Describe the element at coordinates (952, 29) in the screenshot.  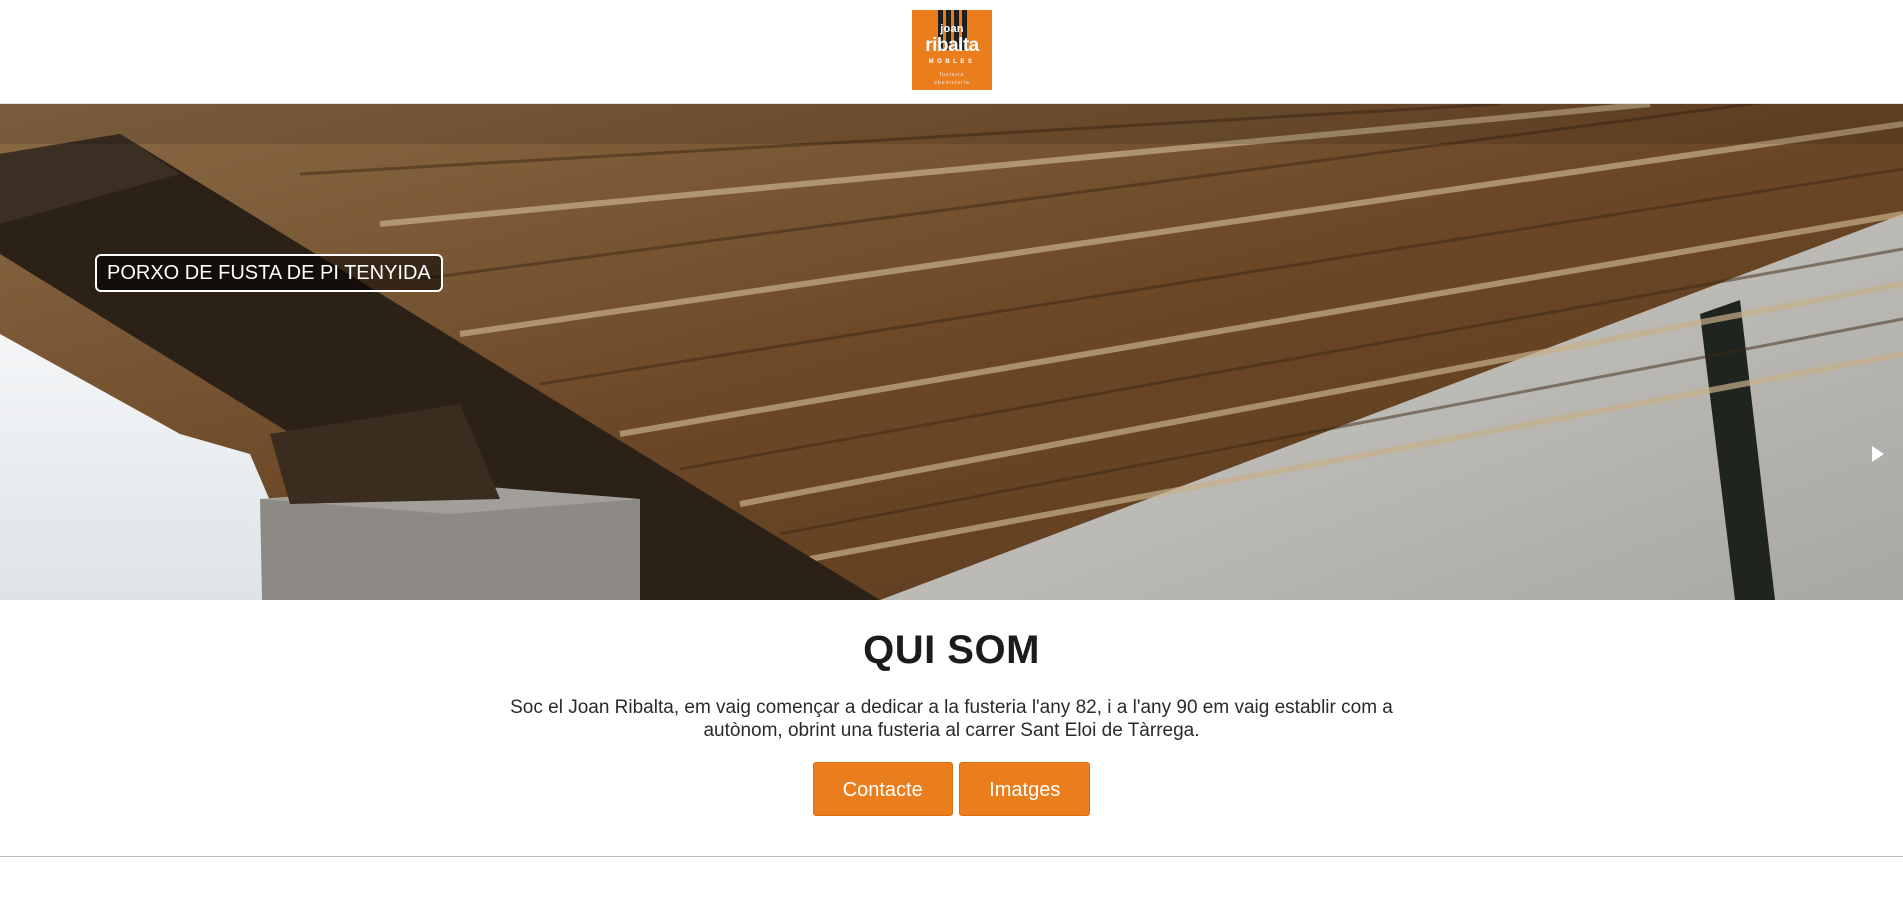
I see `logo-text-joan: joan` at that location.